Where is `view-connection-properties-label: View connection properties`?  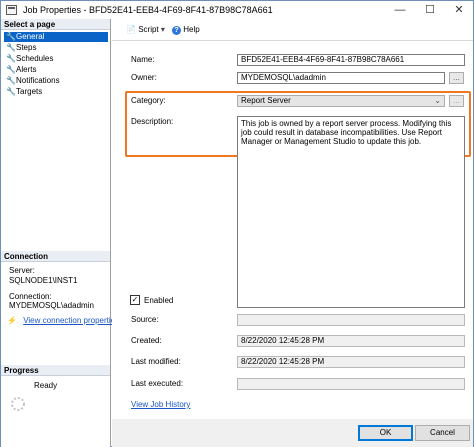
view-connection-properties-label: View connection properties is located at coordinates (71, 320).